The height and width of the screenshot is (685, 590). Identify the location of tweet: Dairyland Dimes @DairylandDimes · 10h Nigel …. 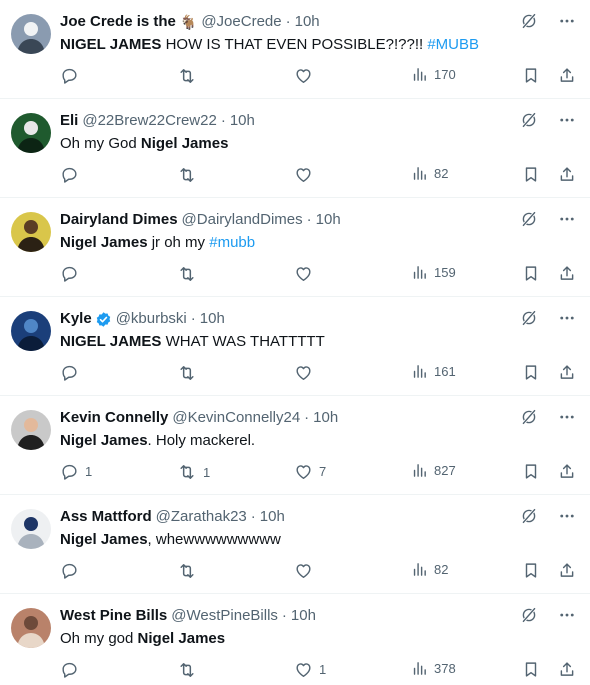
(295, 247).